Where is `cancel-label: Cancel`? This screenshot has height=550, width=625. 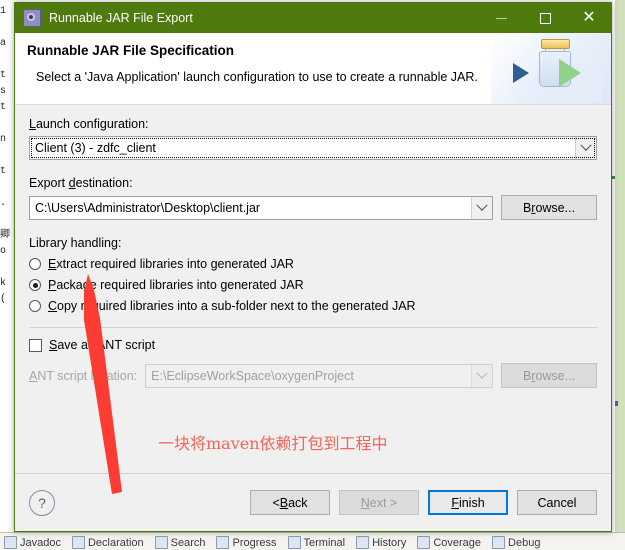 cancel-label: Cancel is located at coordinates (557, 502).